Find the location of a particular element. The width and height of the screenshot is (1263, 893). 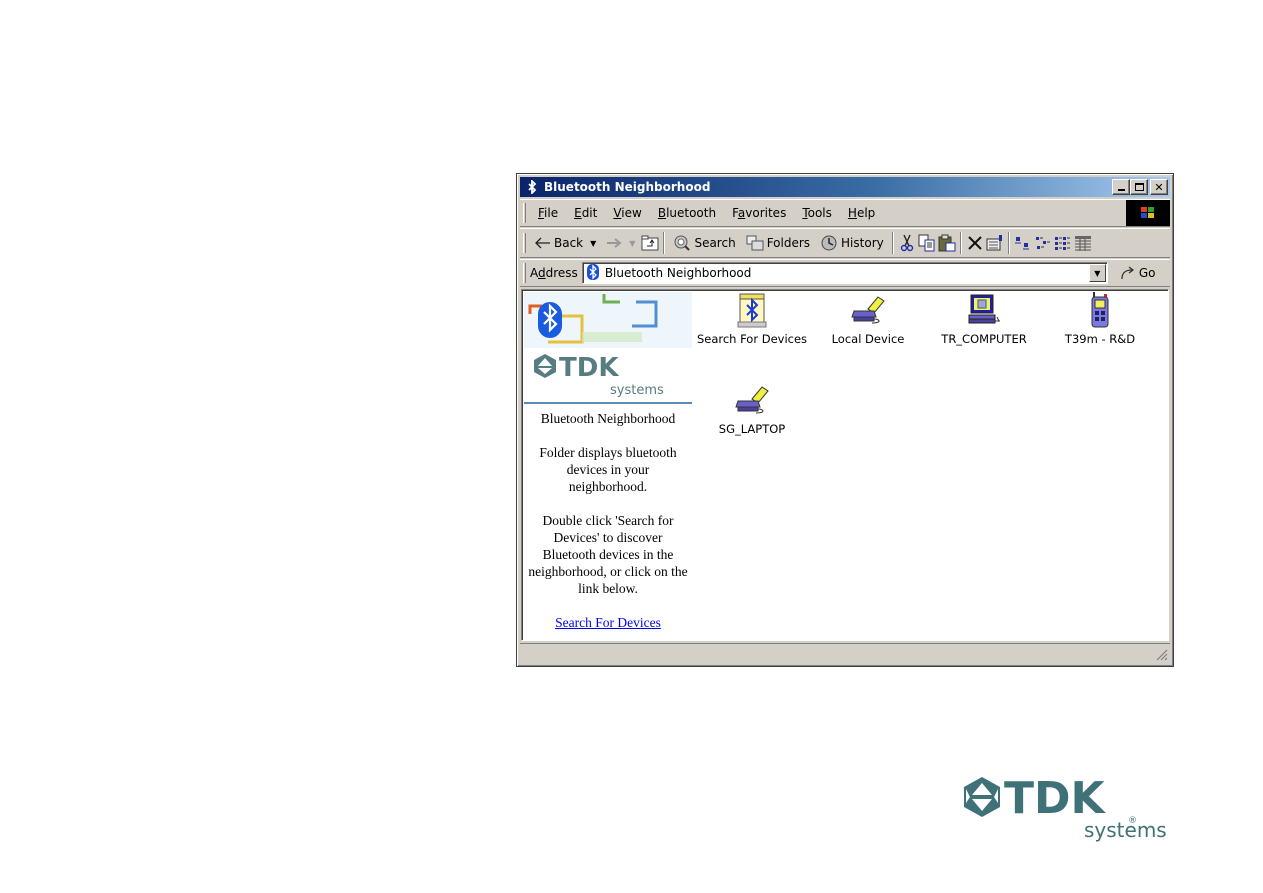

minimize-button is located at coordinates (1121, 187).